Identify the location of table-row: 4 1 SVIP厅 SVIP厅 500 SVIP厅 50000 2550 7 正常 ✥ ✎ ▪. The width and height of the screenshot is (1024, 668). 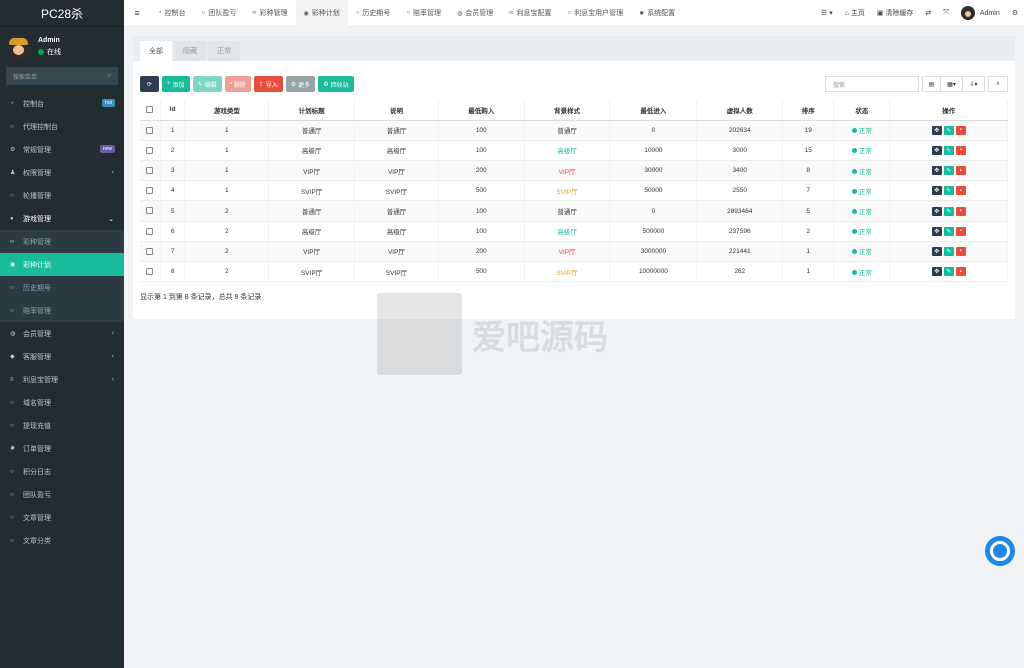
(574, 191).